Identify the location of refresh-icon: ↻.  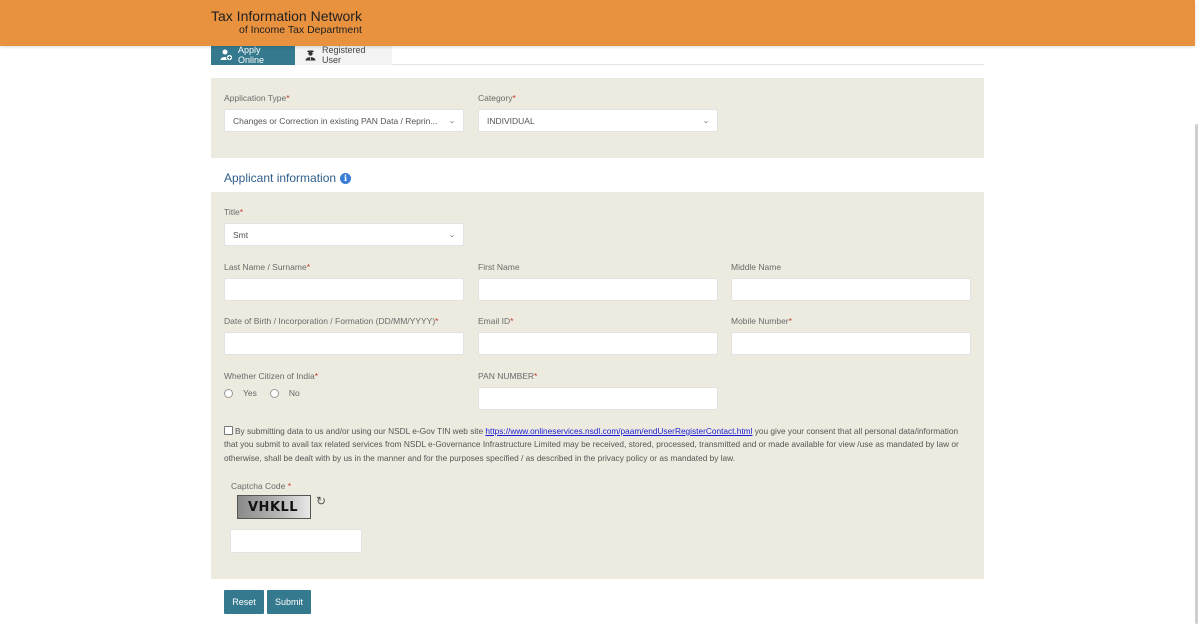
(321, 501).